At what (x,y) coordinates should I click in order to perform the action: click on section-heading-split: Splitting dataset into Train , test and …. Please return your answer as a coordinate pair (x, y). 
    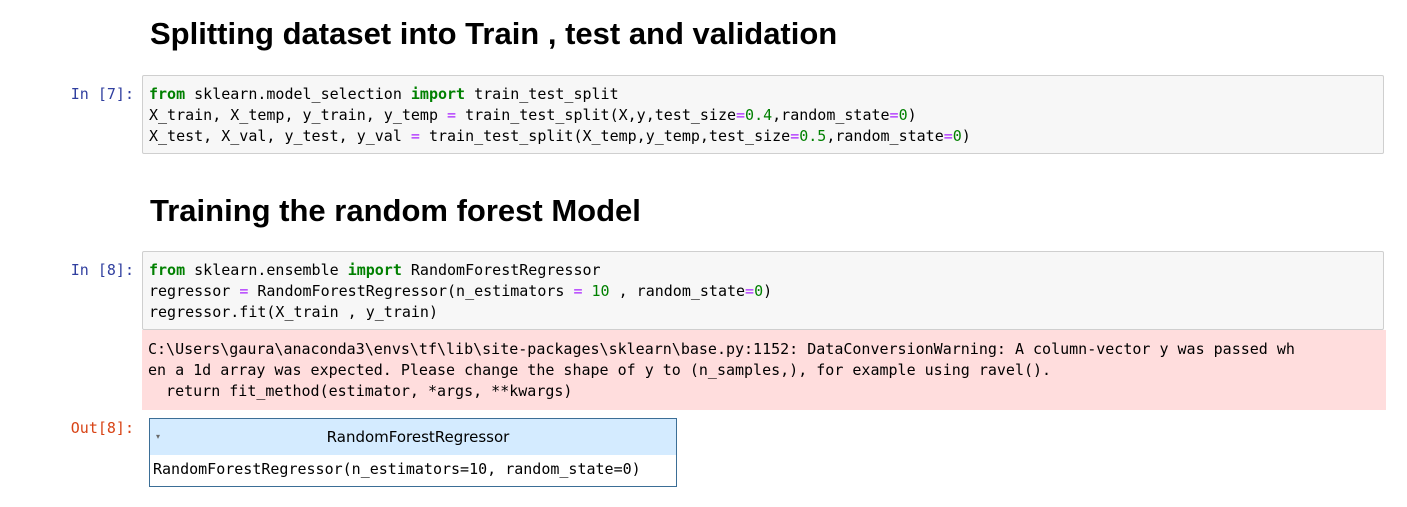
    Looking at the image, I should click on (494, 33).